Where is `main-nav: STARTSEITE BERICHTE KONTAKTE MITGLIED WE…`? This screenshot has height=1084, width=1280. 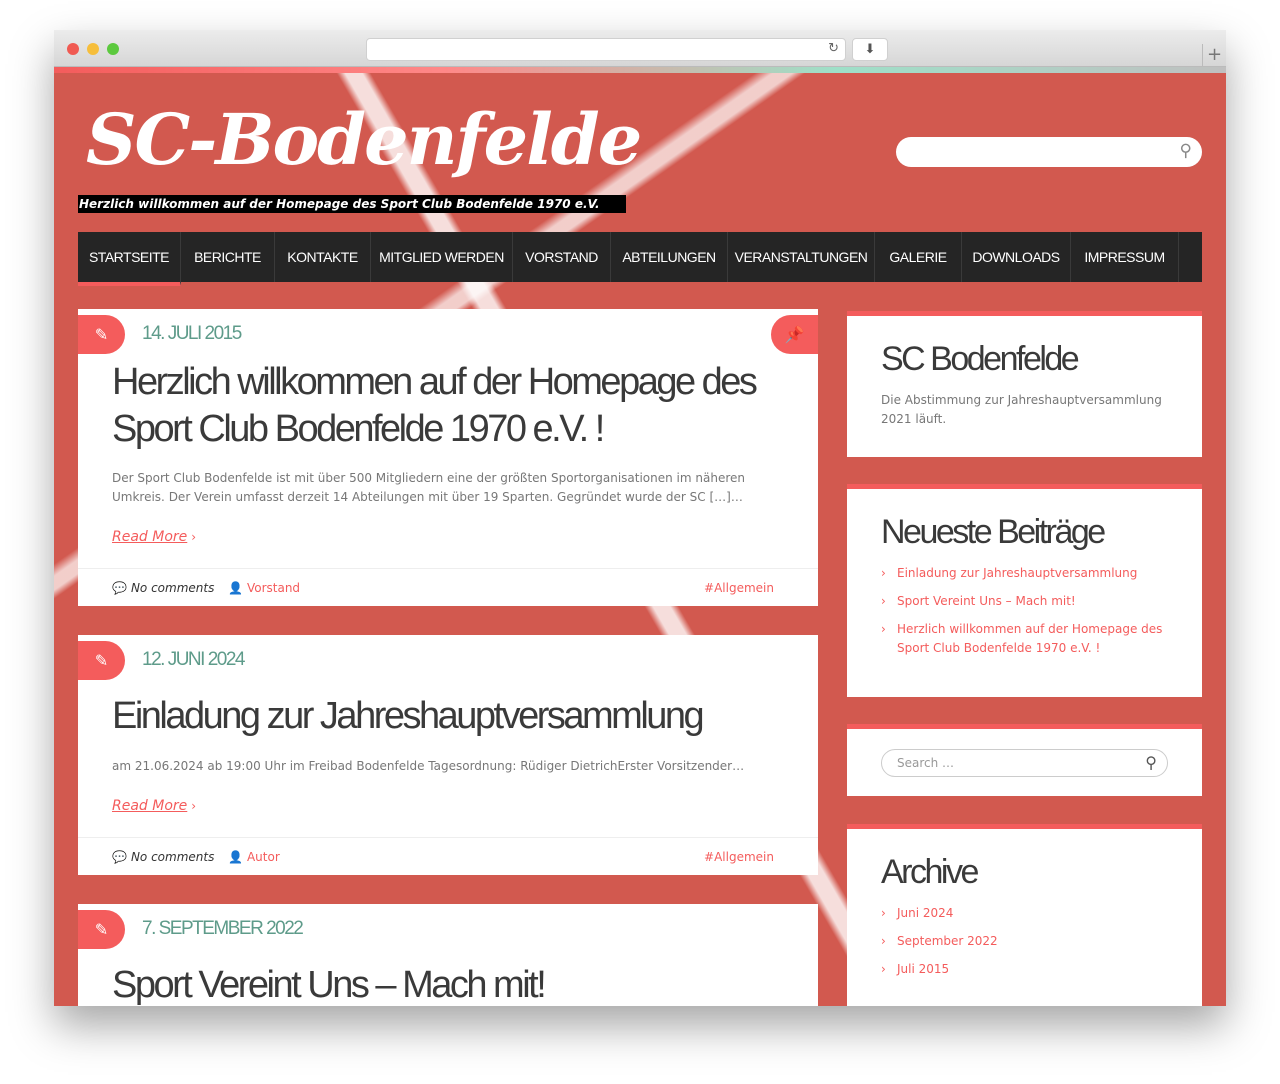
main-nav: STARTSEITE BERICHTE KONTAKTE MITGLIED WE… is located at coordinates (640, 259).